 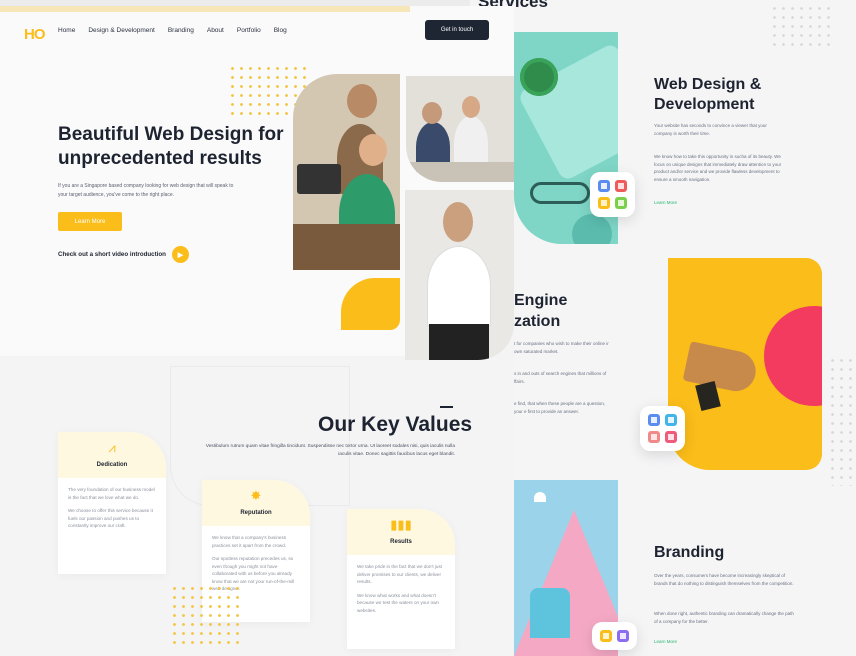 What do you see at coordinates (346, 247) in the screenshot?
I see `desk` at bounding box center [346, 247].